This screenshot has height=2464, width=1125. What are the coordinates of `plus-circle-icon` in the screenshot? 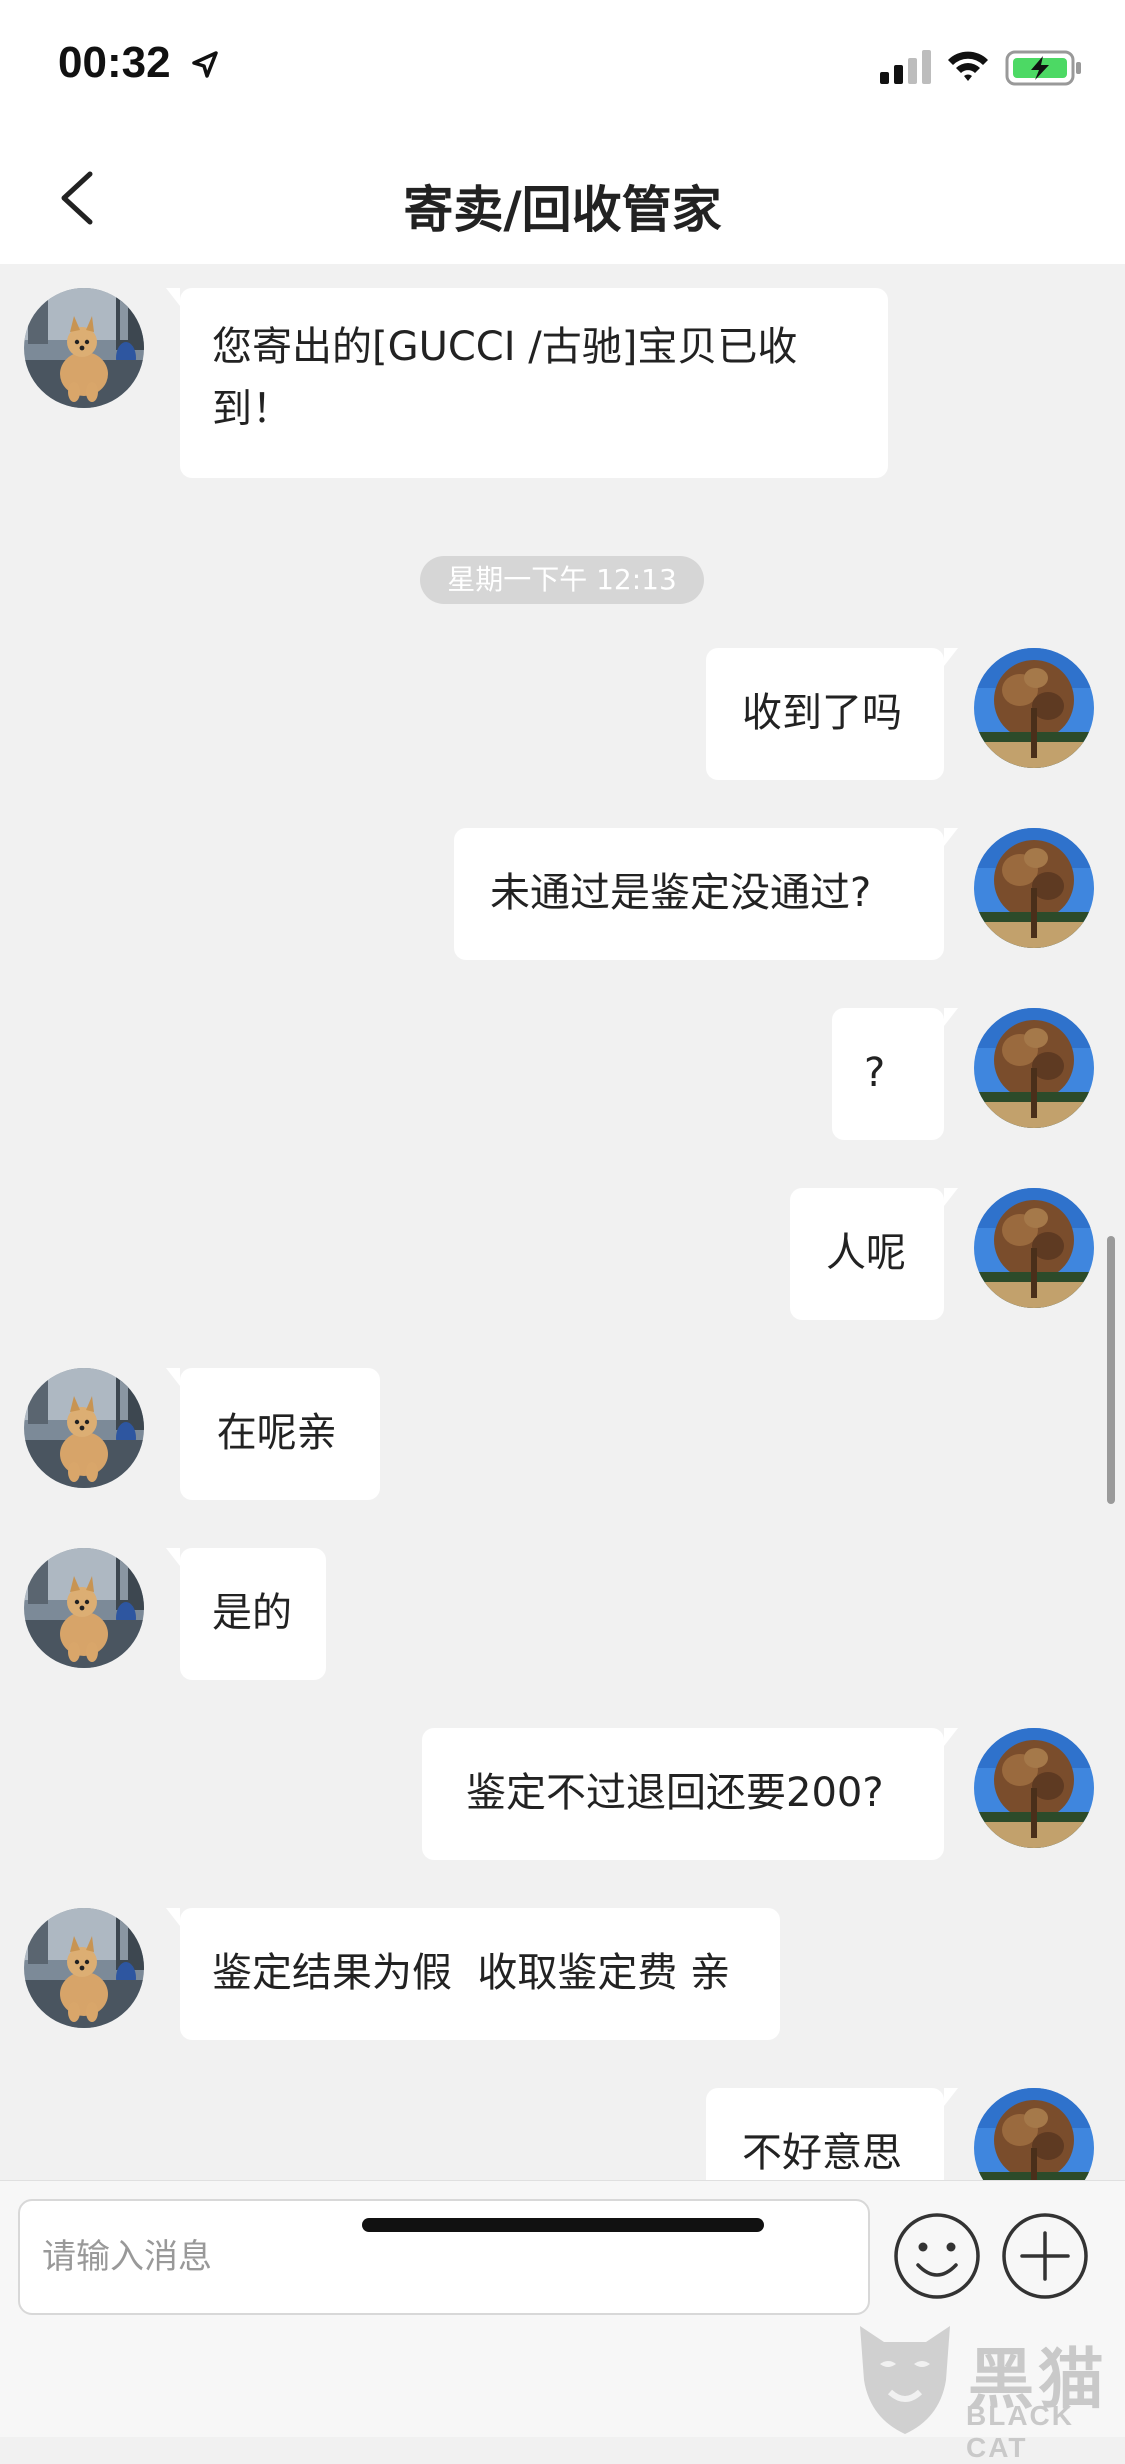 It's located at (1045, 2256).